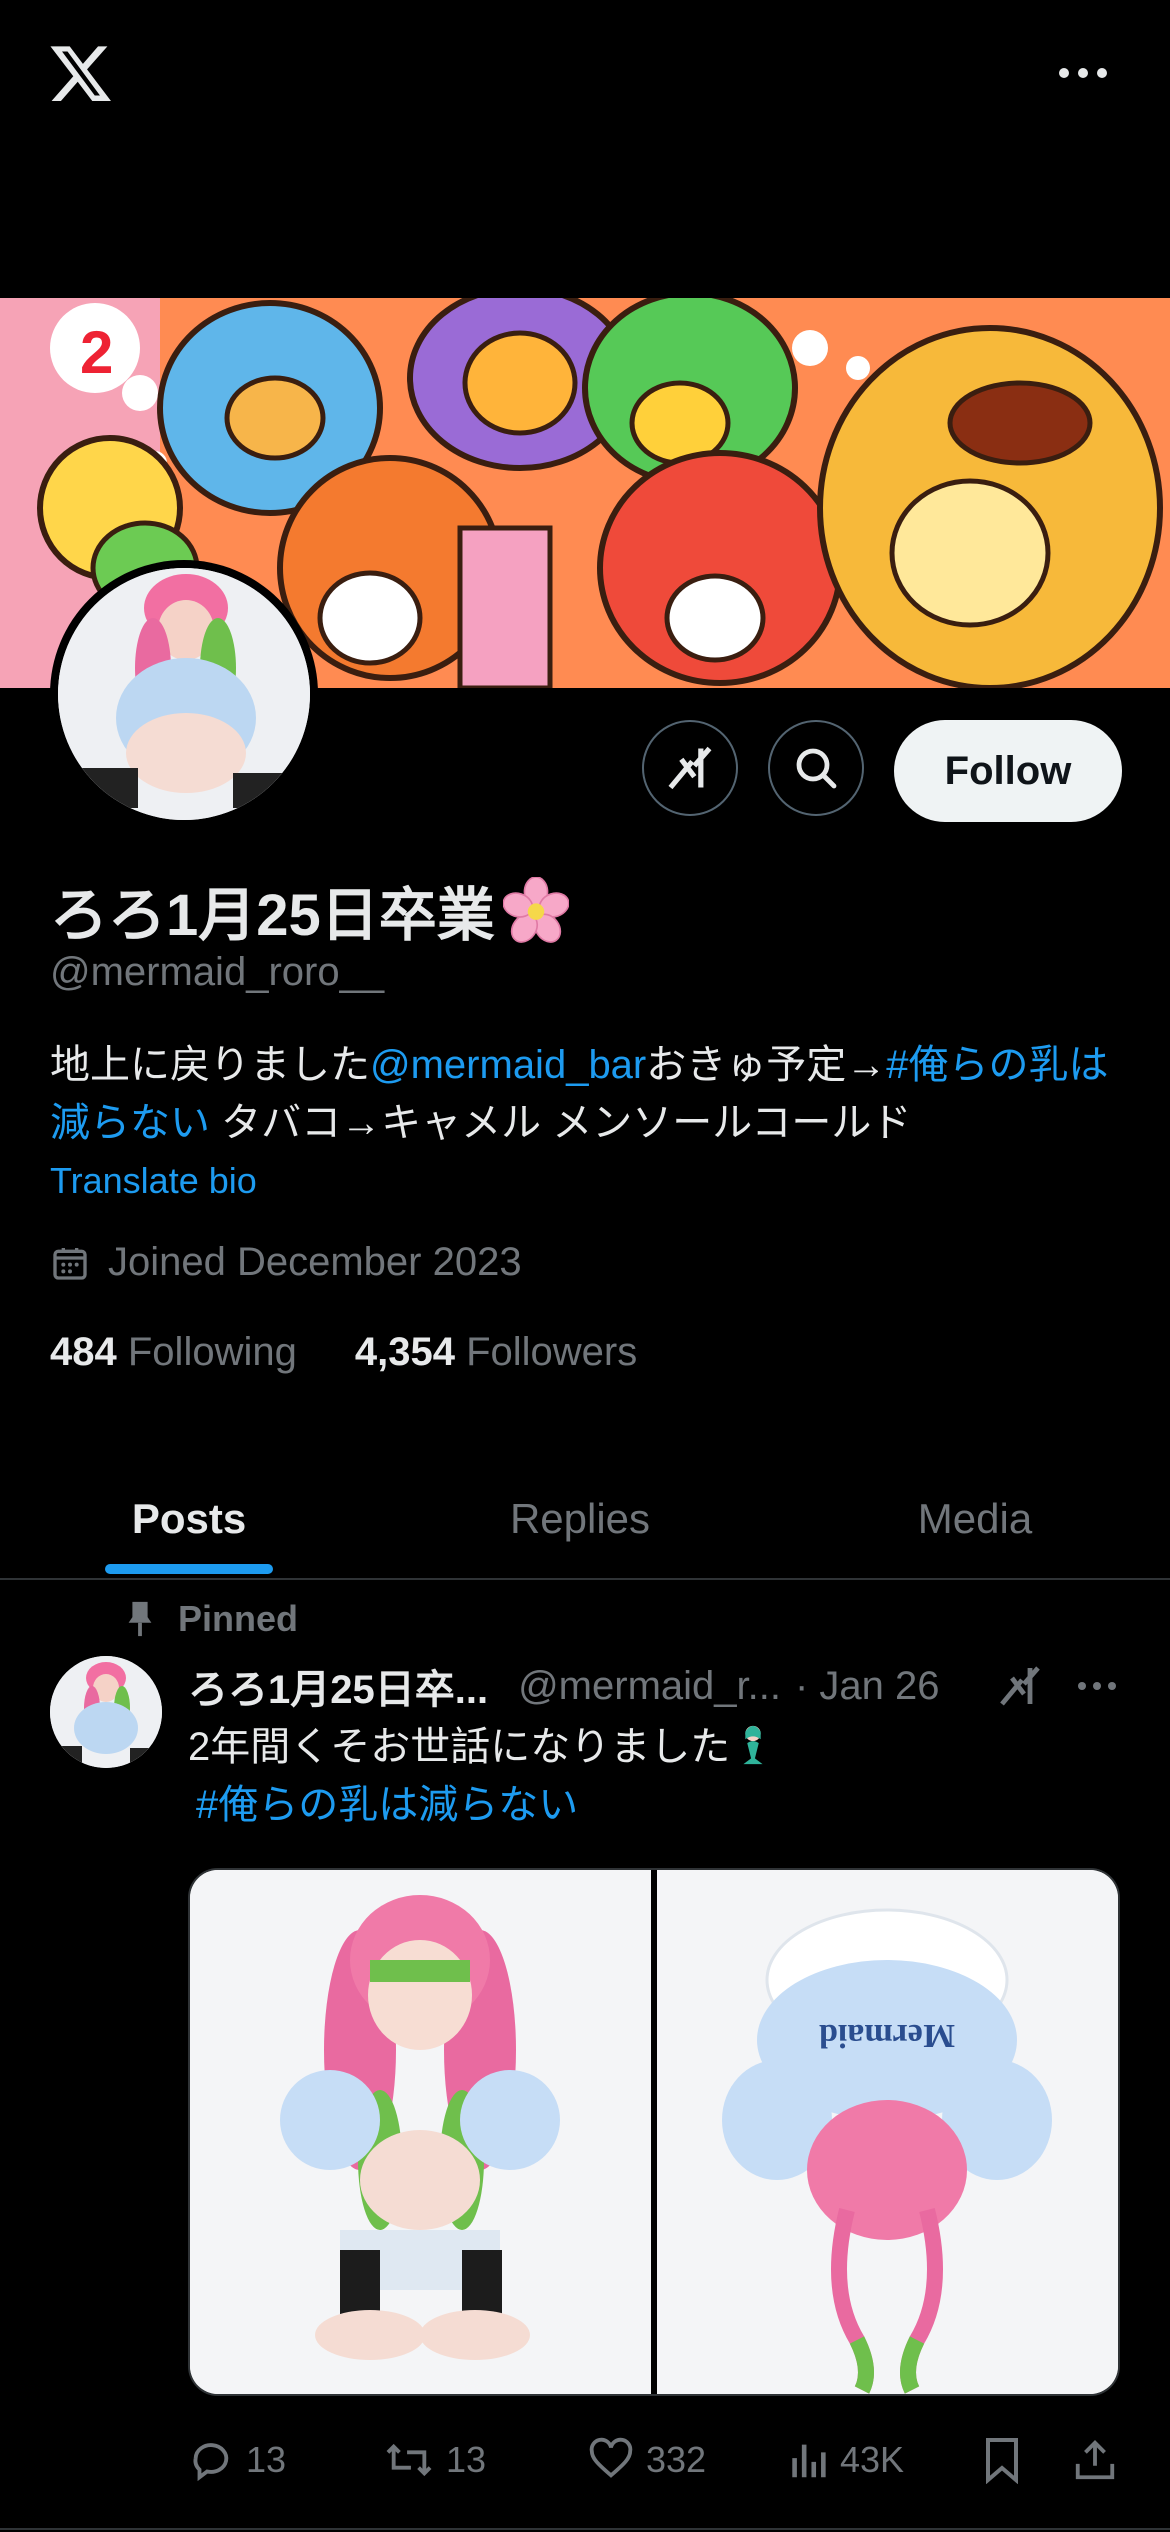  I want to click on pinned-text: Pinned, so click(238, 1618).